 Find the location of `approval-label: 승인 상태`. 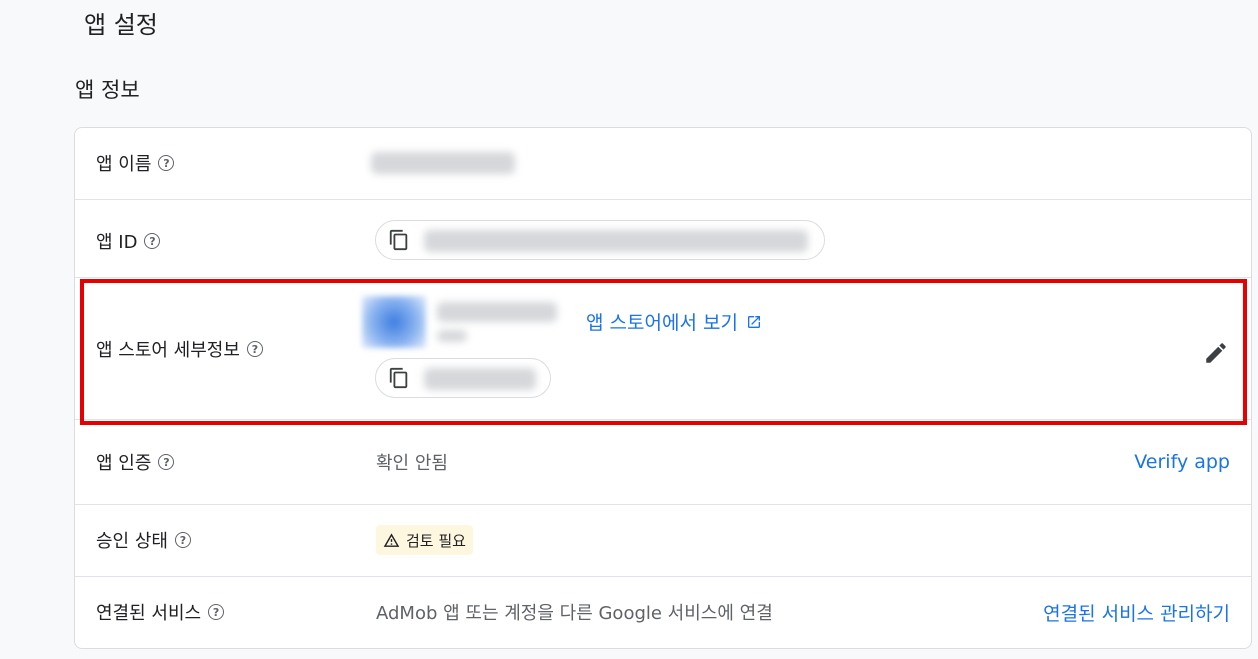

approval-label: 승인 상태 is located at coordinates (132, 541).